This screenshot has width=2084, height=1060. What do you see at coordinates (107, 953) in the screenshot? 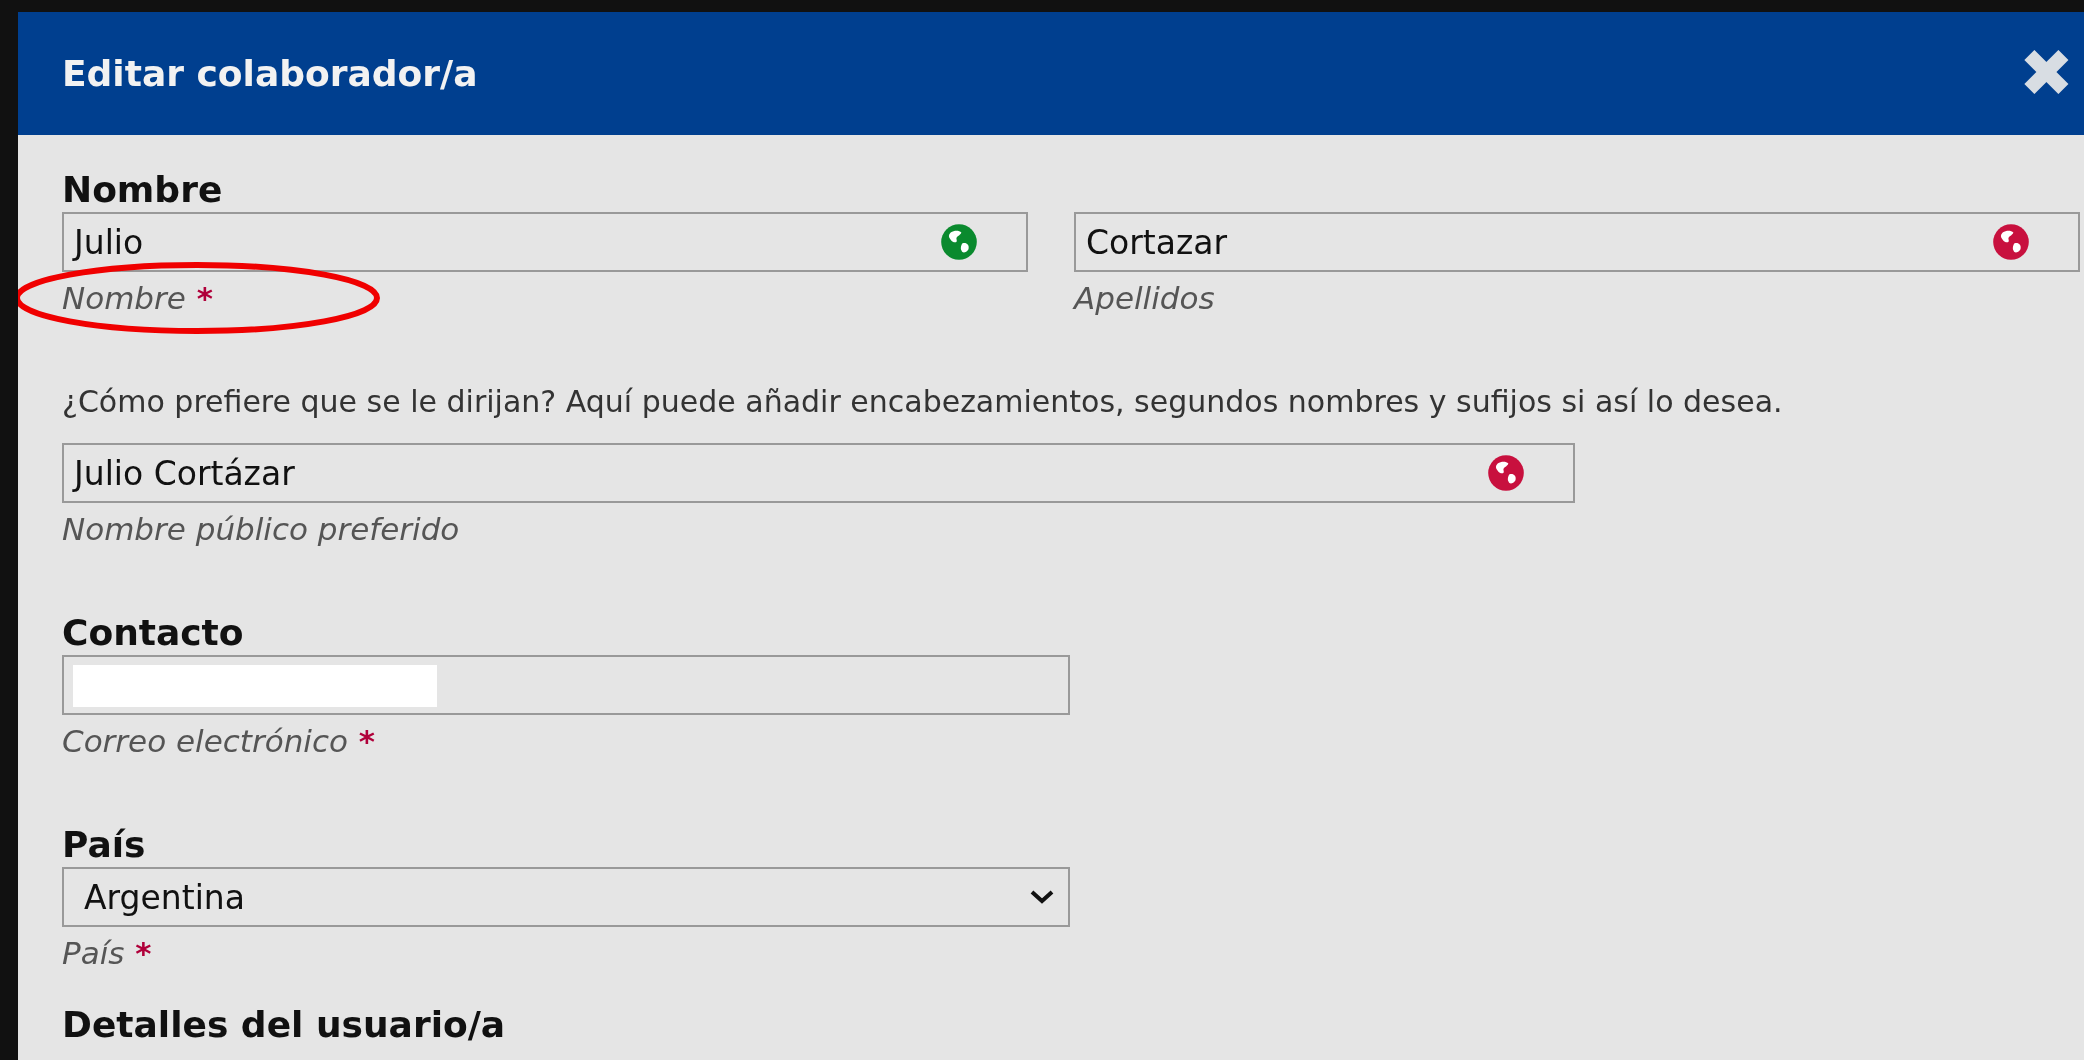
I see `field-hint: País *` at bounding box center [107, 953].